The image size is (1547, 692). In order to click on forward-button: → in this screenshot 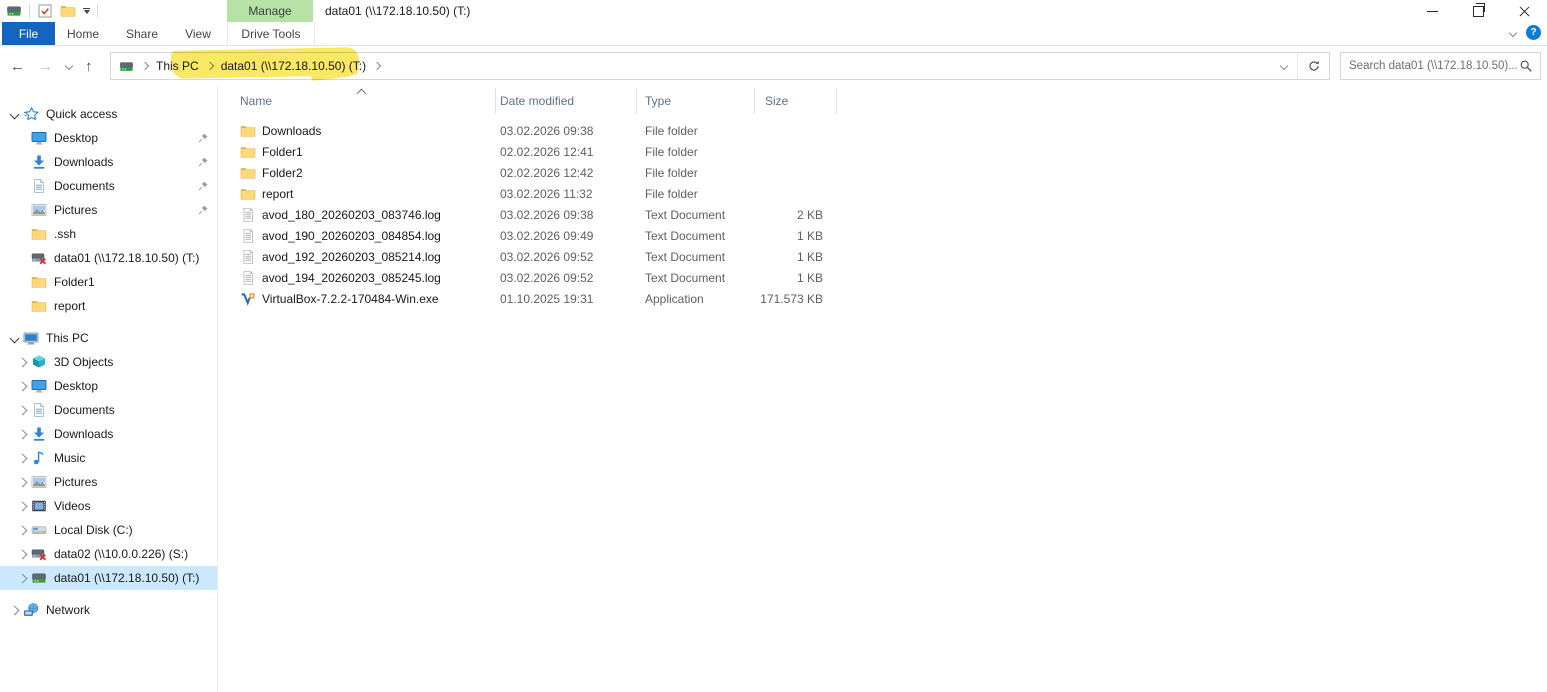, I will do `click(45, 66)`.